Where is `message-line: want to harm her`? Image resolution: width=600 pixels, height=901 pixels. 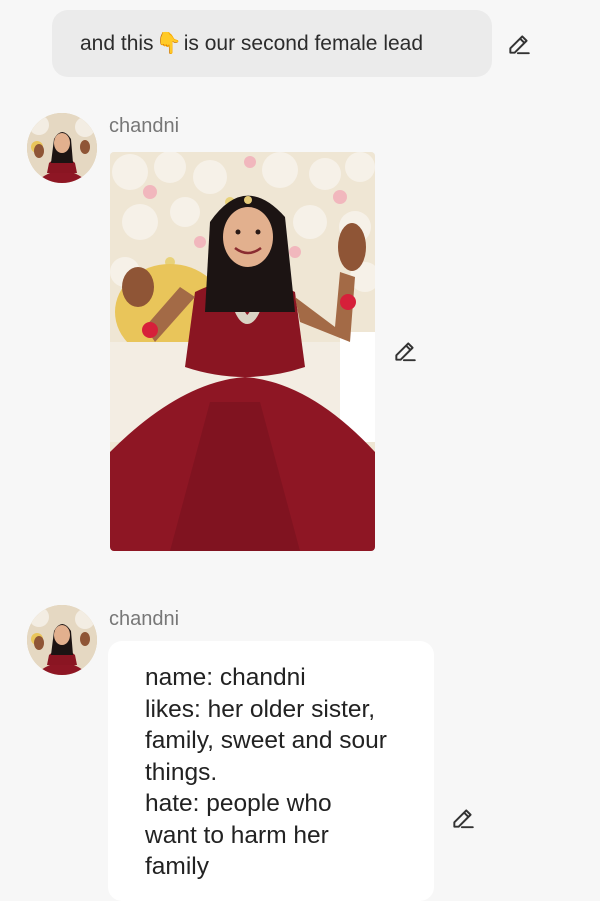 message-line: want to harm her is located at coordinates (237, 835).